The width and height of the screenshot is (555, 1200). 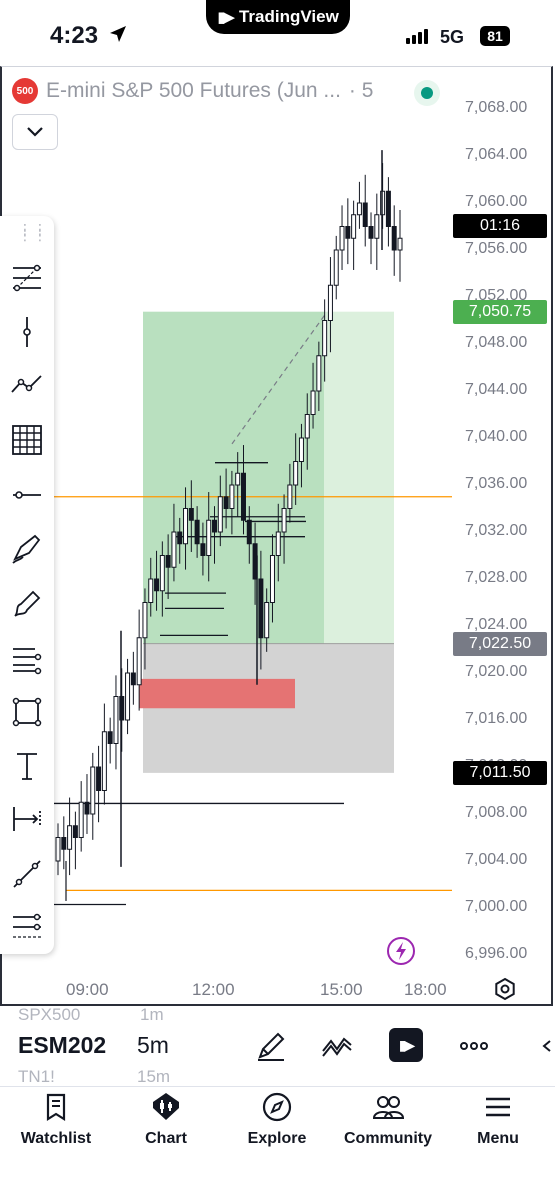 What do you see at coordinates (500, 226) in the screenshot?
I see `bar-countdown-label: 01:16` at bounding box center [500, 226].